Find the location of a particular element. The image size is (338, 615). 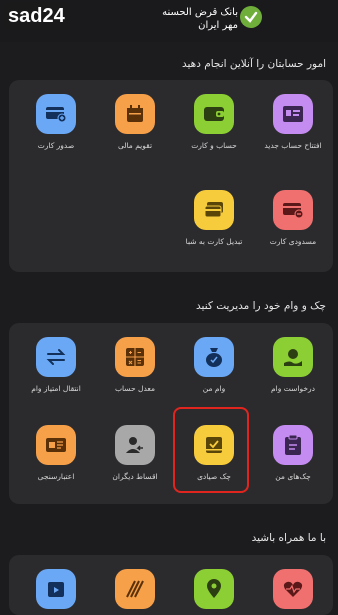

tile-loan-transfer: انتقال امتیاز وام is located at coordinates (56, 365).